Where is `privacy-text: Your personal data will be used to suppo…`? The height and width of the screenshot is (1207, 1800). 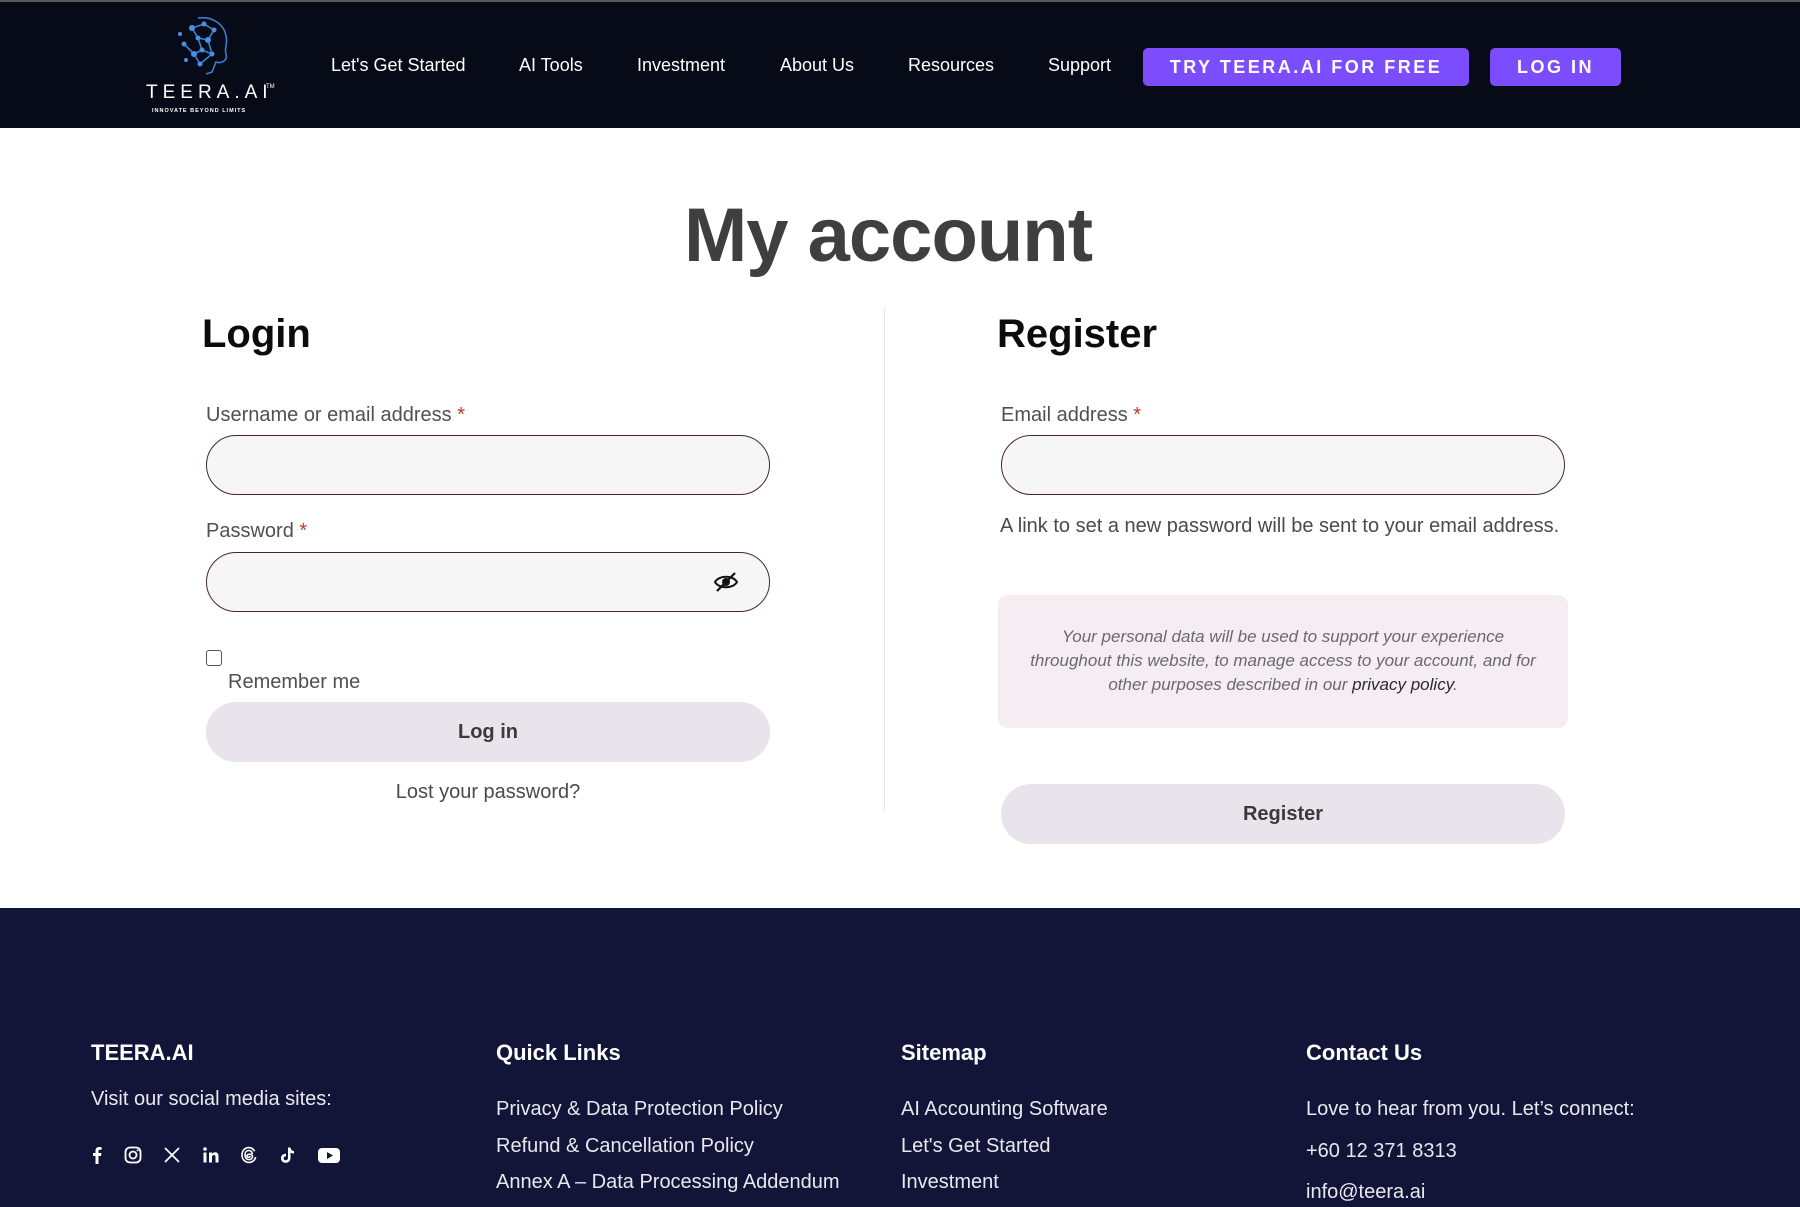
privacy-text: Your personal data will be used to suppo… is located at coordinates (1283, 660).